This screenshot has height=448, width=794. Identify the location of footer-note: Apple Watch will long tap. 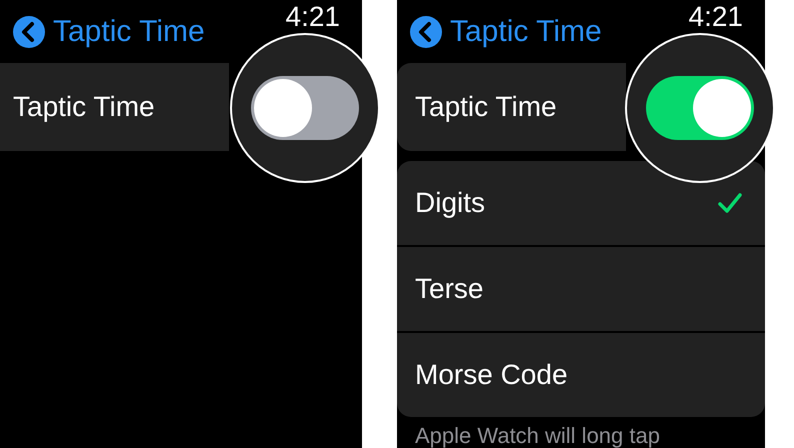
(537, 435).